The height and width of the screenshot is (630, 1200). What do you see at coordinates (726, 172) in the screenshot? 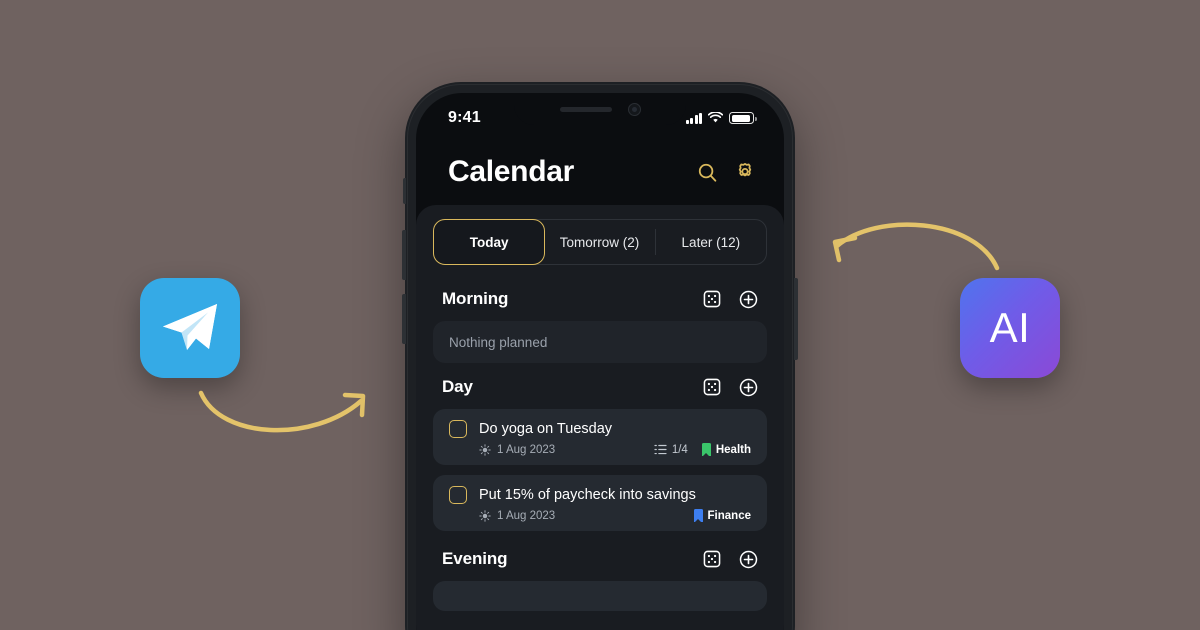
I see `header-actions` at bounding box center [726, 172].